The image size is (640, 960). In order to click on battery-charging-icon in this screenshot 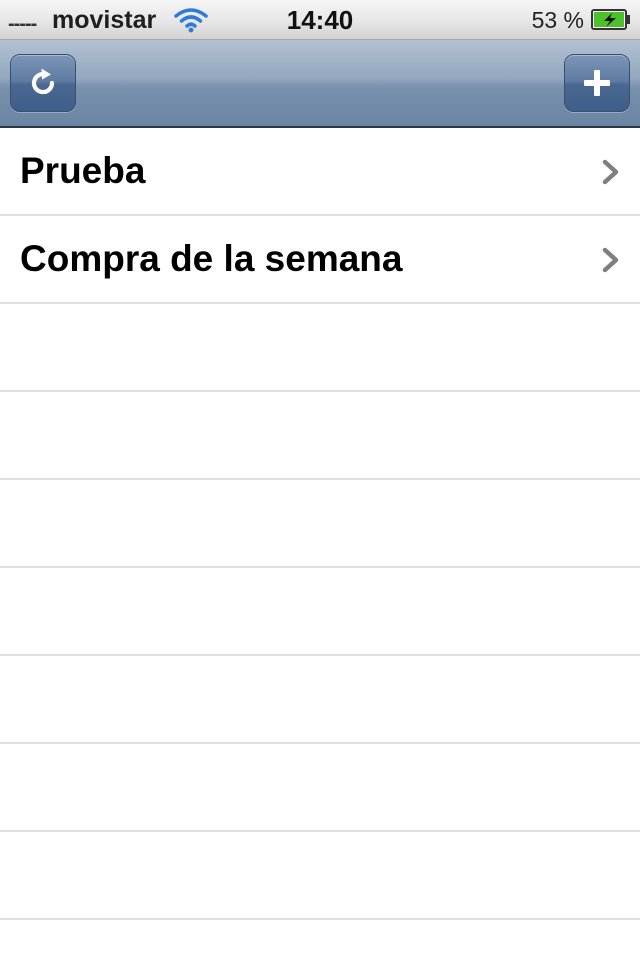, I will do `click(610, 19)`.